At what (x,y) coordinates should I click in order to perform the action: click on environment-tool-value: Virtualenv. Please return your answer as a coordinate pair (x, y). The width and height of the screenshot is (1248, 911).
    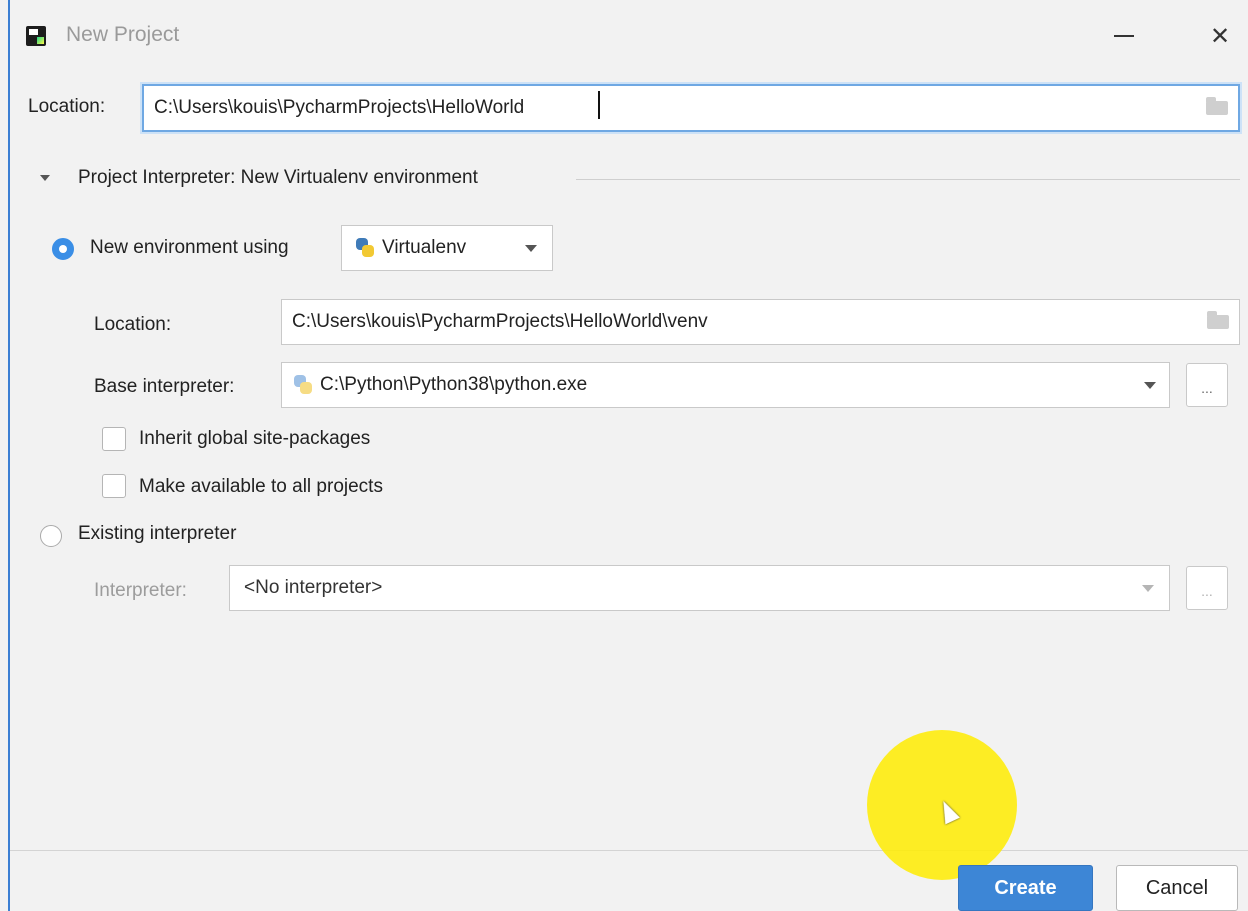
    Looking at the image, I should click on (424, 247).